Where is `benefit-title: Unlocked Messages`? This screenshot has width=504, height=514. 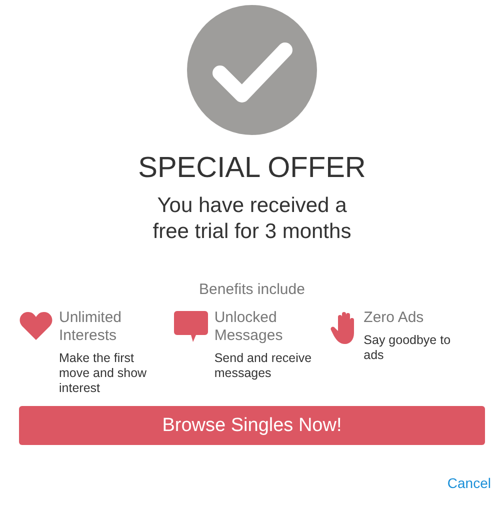
benefit-title: Unlocked Messages is located at coordinates (249, 327).